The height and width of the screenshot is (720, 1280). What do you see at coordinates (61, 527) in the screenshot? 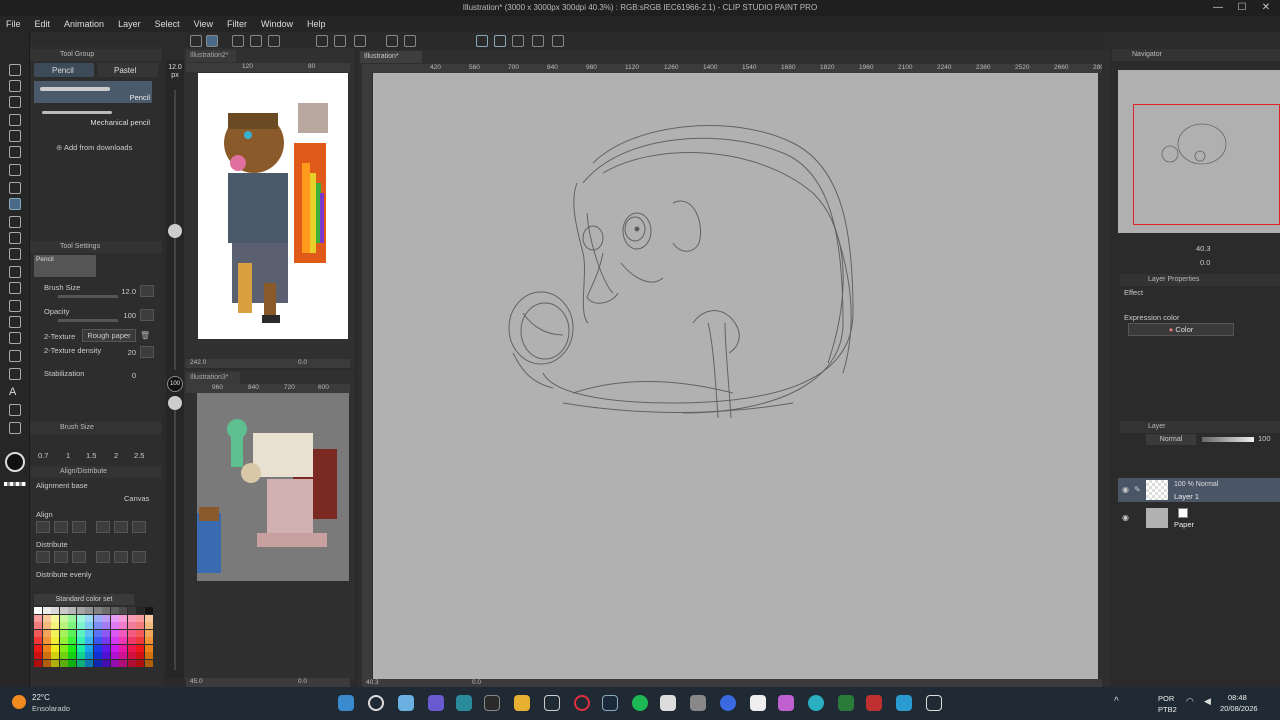
I see `align-center-button` at bounding box center [61, 527].